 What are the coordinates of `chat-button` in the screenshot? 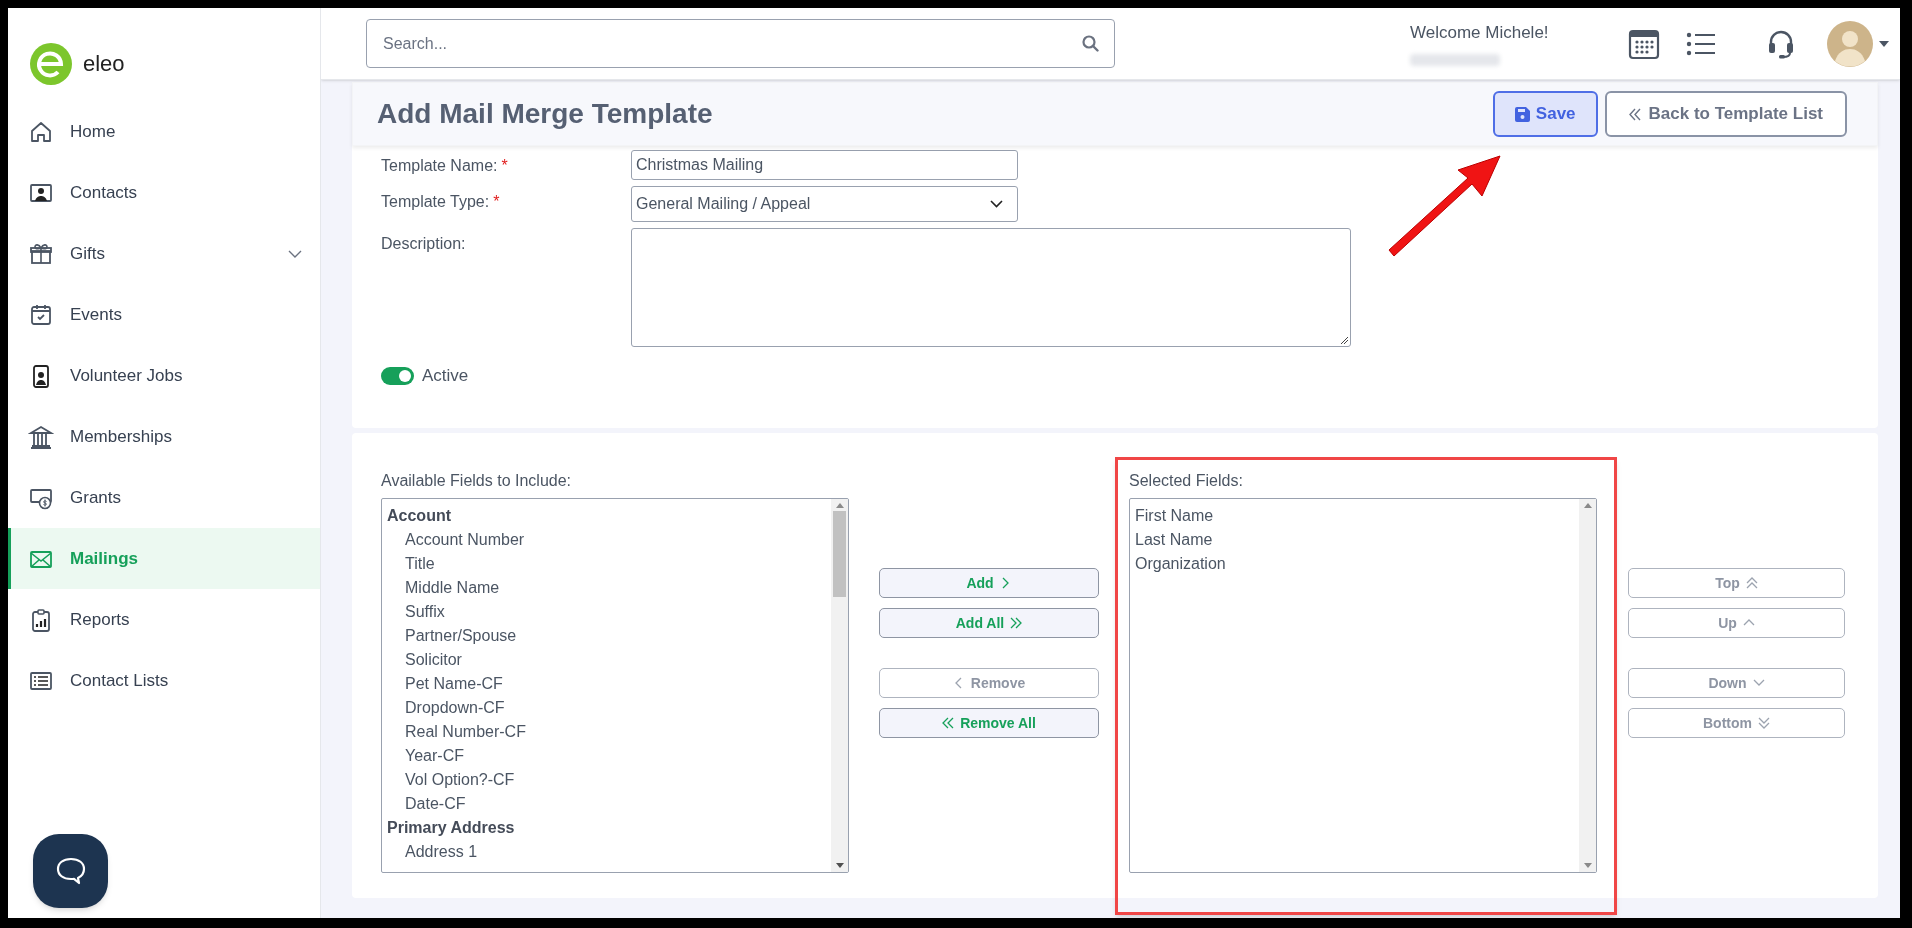 It's located at (70, 871).